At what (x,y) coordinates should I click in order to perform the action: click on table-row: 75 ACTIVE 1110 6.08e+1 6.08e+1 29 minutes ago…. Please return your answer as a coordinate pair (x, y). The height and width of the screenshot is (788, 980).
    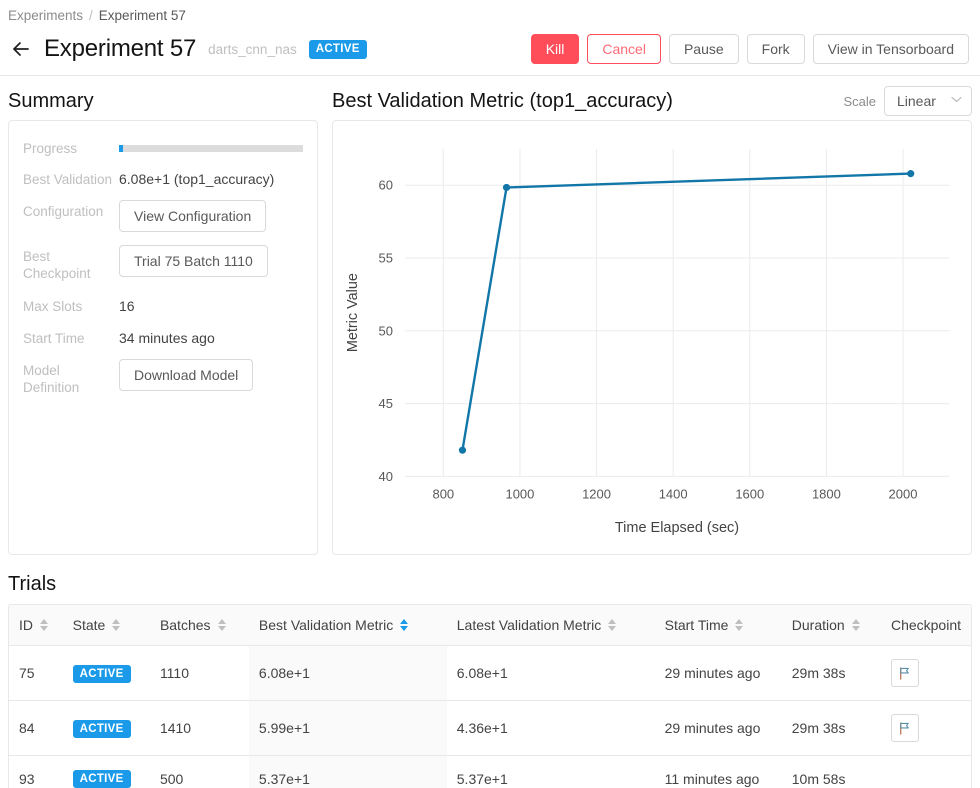
    Looking at the image, I should click on (490, 673).